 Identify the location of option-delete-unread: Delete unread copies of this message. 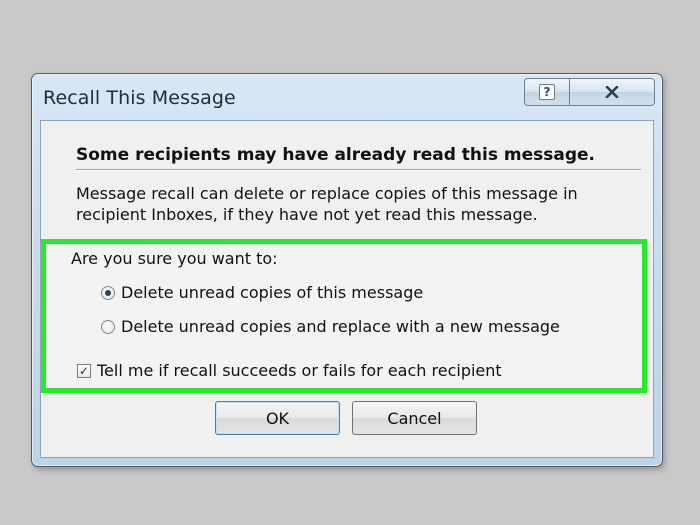
(262, 292).